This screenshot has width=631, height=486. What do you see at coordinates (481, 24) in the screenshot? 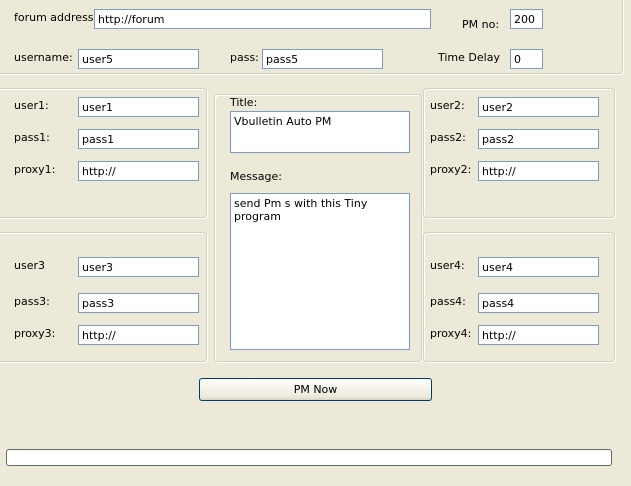
I see `pm-no-label: PM no:` at bounding box center [481, 24].